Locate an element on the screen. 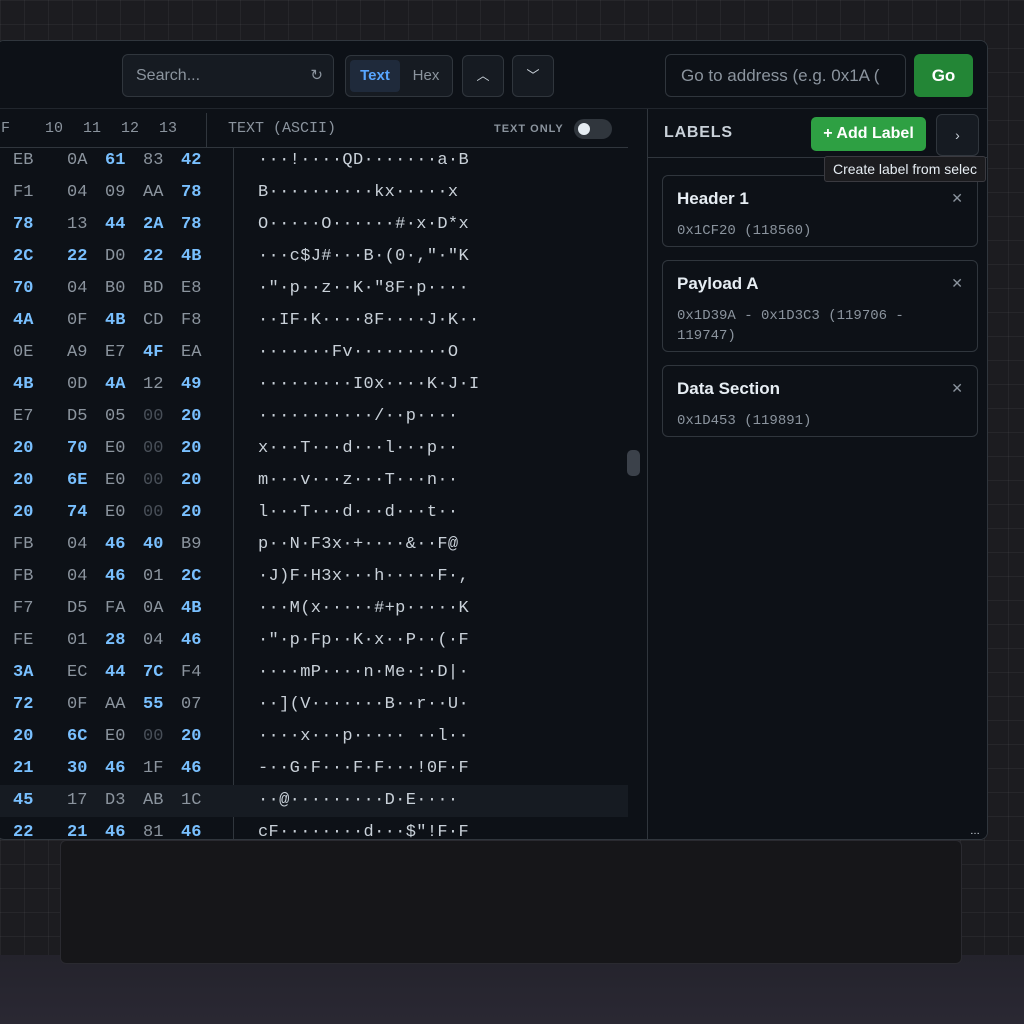 This screenshot has height=1024, width=1024. ascii-text: -··G·F···F·F···!0F·F is located at coordinates (363, 769).